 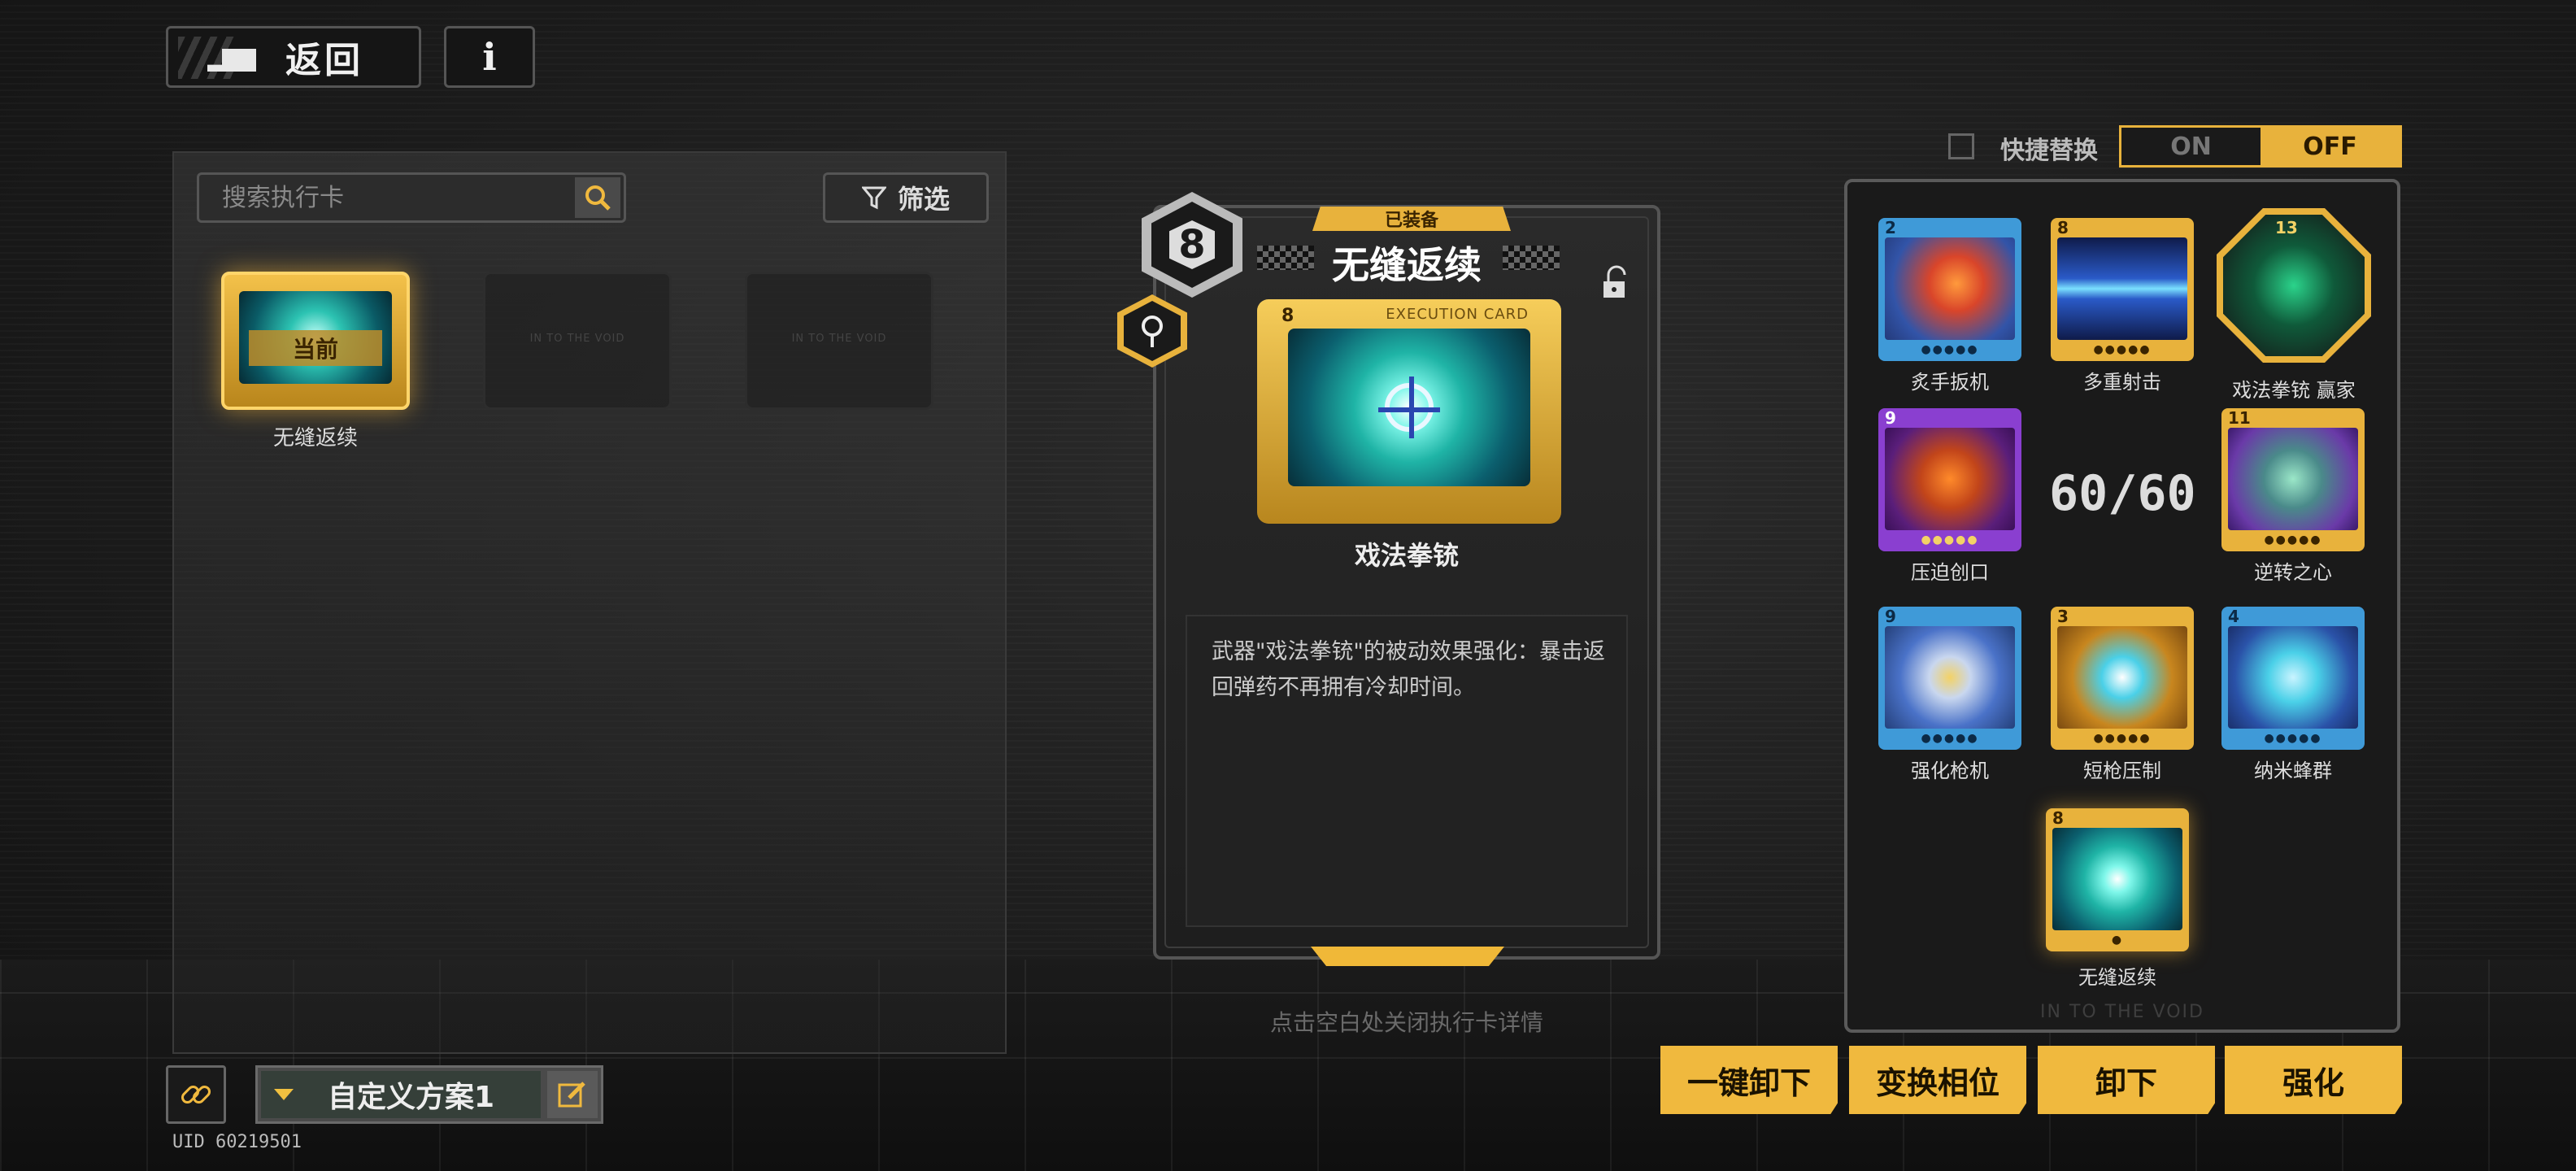 I want to click on inventory-card-name: 无缝返续, so click(x=315, y=439).